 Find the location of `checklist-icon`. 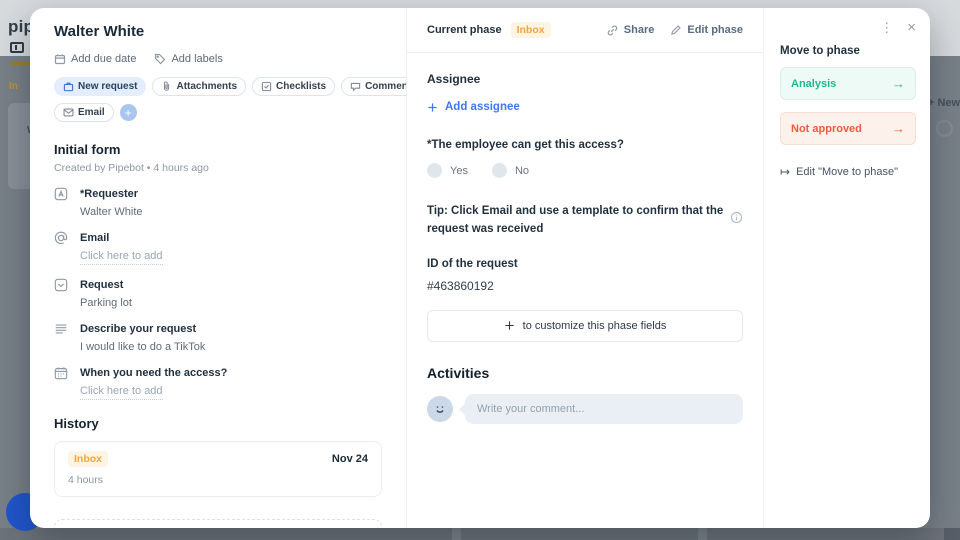

checklist-icon is located at coordinates (266, 86).